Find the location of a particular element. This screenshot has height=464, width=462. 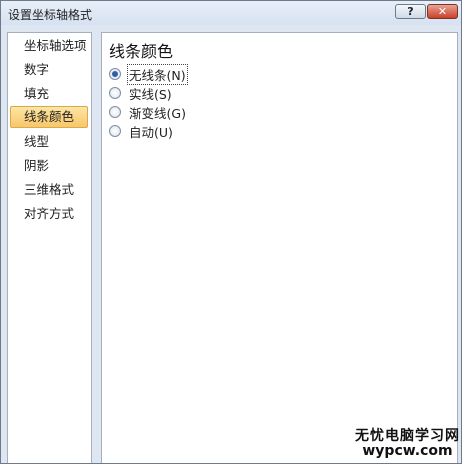

nav-item-alignment: 对齐方式 is located at coordinates (49, 214).